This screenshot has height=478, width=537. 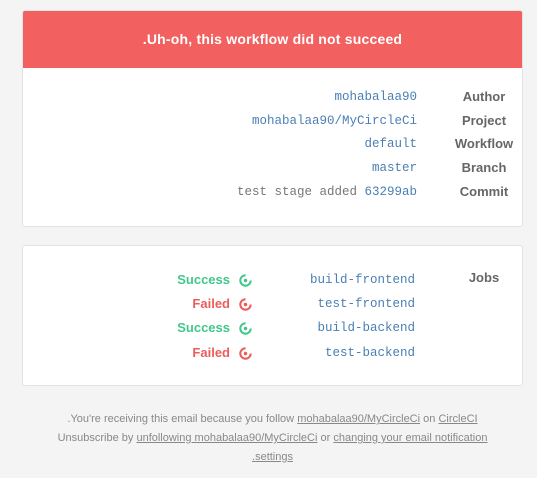 I want to click on footer-settings-link-continued: .settings, so click(x=272, y=457).